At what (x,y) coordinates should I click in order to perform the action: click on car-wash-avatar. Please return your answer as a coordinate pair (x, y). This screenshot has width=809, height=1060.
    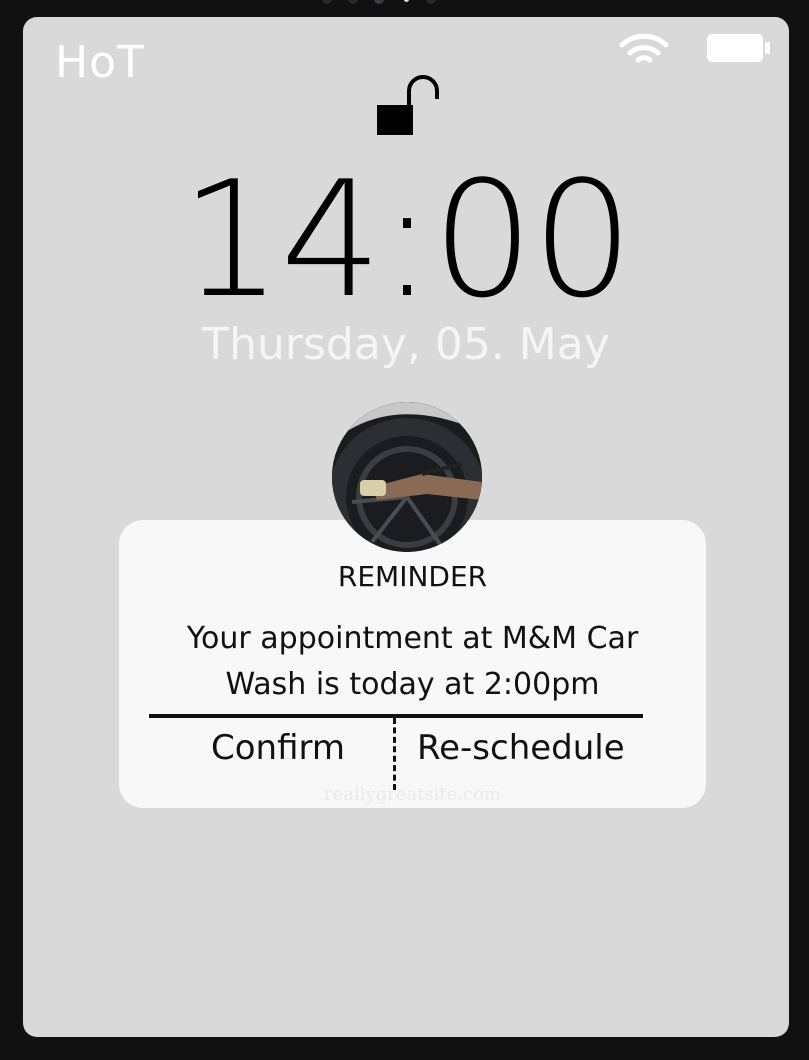
    Looking at the image, I should click on (407, 477).